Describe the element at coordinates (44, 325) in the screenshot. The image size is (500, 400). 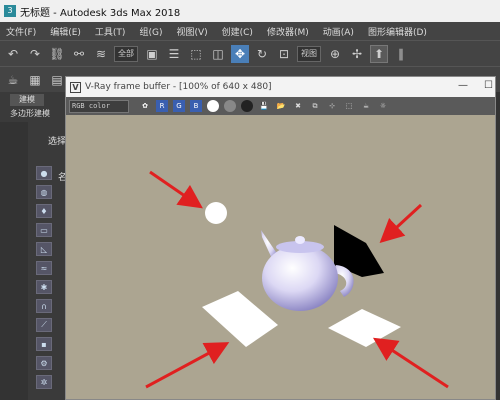
I see `motion-icon: ⟋` at that location.